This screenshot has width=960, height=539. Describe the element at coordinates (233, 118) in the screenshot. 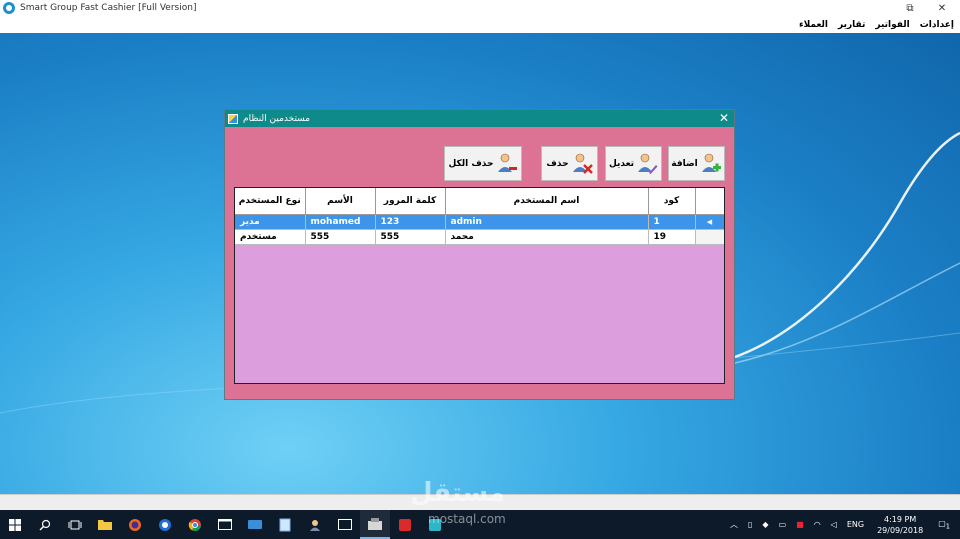

I see `dialog-app-icon` at that location.